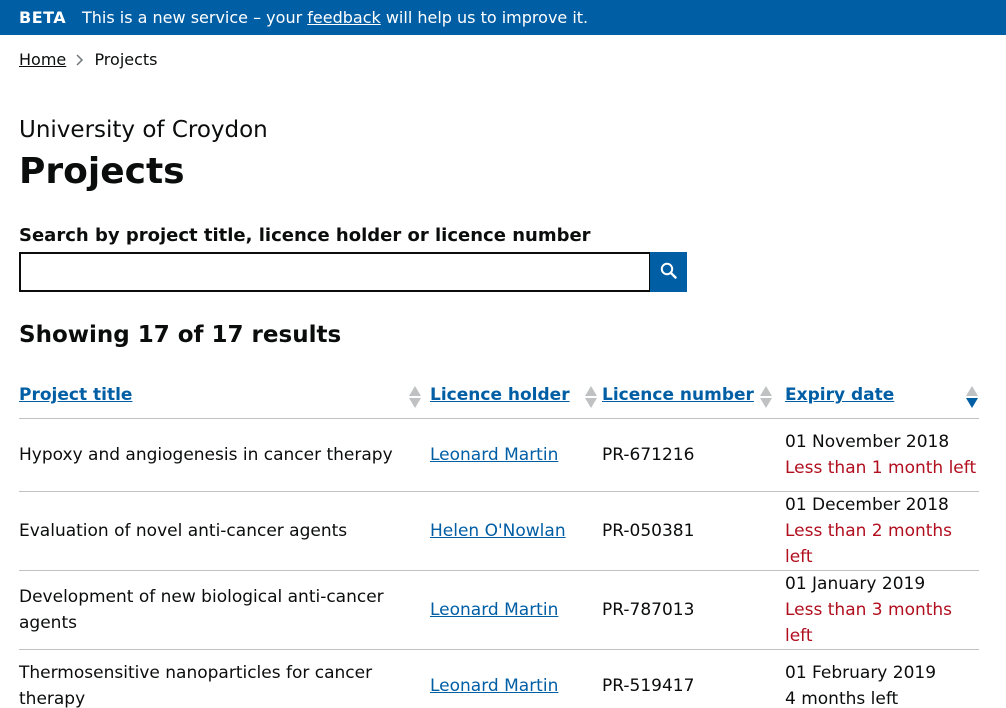 Image resolution: width=1006 pixels, height=708 pixels. Describe the element at coordinates (972, 397) in the screenshot. I see `sort-descending-icon` at that location.